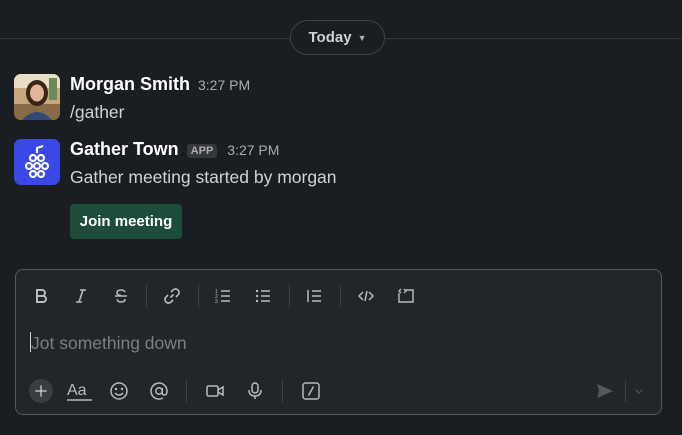  Describe the element at coordinates (639, 391) in the screenshot. I see `chevron-down-icon` at that location.